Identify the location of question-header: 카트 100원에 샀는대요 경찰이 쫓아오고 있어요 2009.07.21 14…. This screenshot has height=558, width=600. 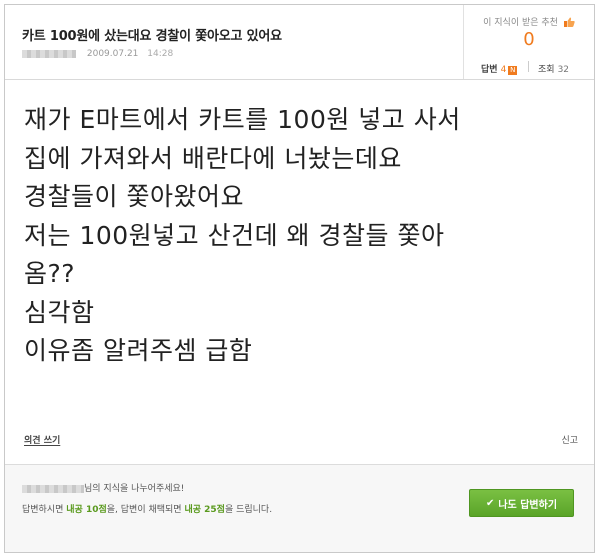
(299, 42).